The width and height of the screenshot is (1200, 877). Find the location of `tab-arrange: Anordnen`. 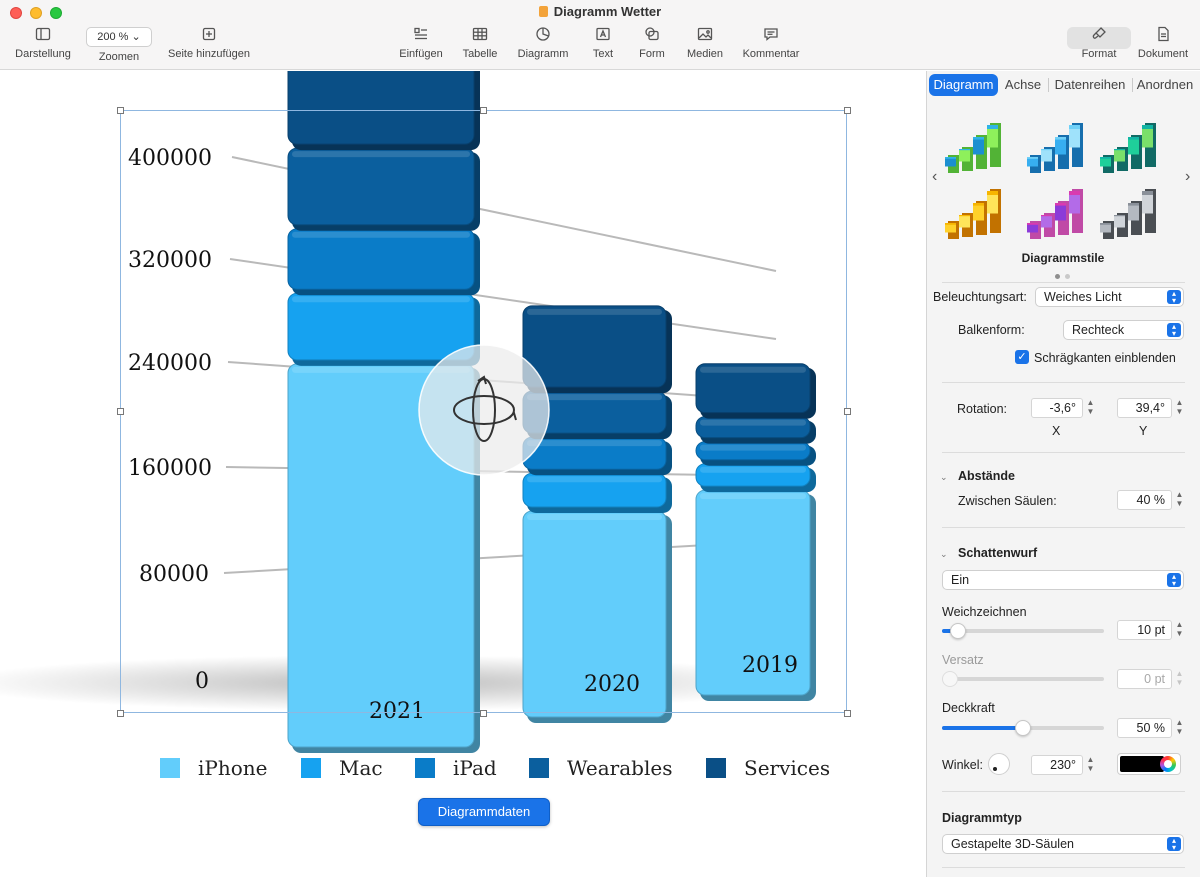

tab-arrange: Anordnen is located at coordinates (1165, 85).